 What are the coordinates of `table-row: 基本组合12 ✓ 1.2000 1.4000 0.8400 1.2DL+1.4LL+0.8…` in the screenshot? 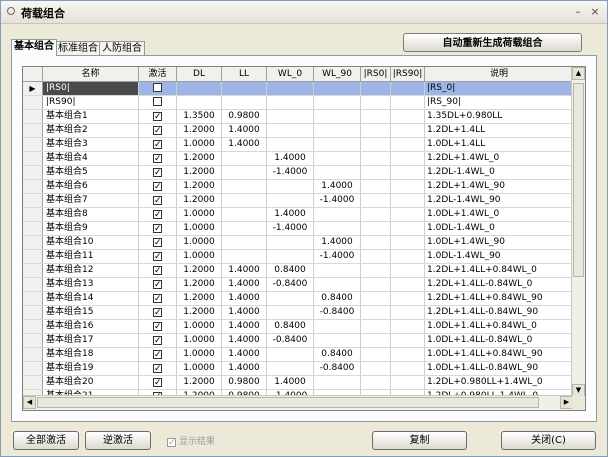 It's located at (298, 271).